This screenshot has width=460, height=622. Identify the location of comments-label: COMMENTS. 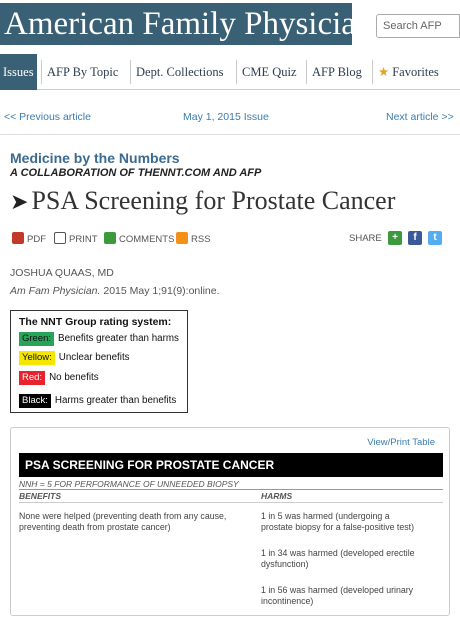
(147, 239).